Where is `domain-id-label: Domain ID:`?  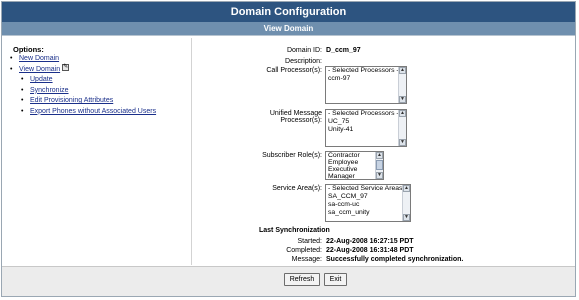 domain-id-label: Domain ID: is located at coordinates (304, 50).